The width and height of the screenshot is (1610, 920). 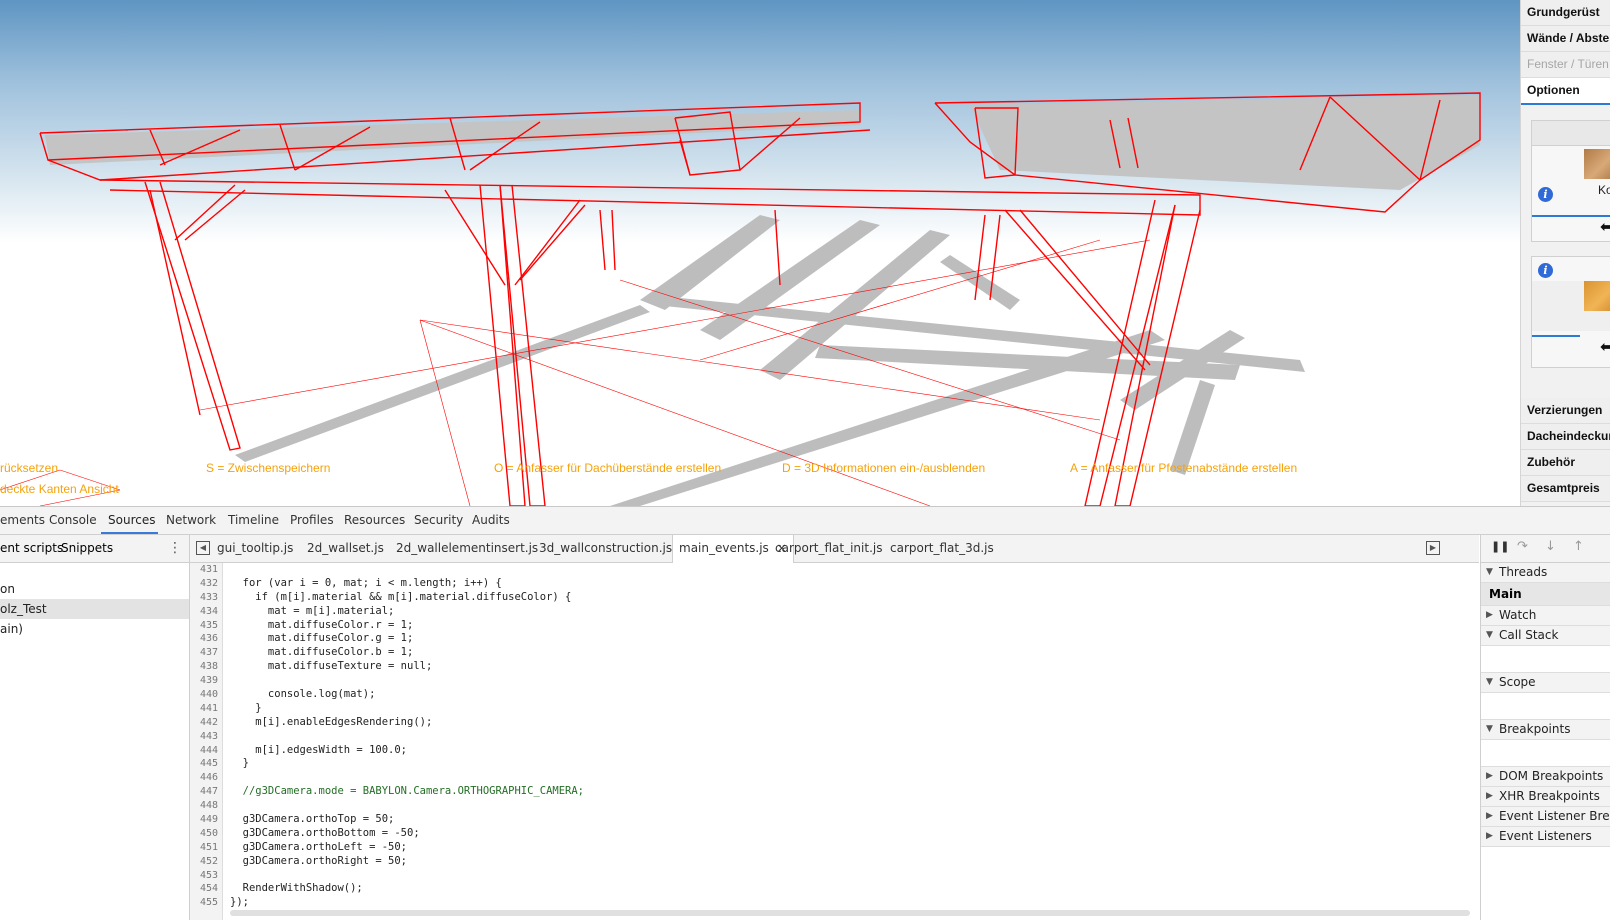 I want to click on tab-profiles: Profiles, so click(x=312, y=520).